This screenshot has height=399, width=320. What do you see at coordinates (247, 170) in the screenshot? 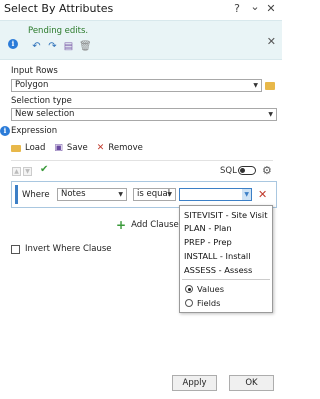
I see `sql-toggle` at bounding box center [247, 170].